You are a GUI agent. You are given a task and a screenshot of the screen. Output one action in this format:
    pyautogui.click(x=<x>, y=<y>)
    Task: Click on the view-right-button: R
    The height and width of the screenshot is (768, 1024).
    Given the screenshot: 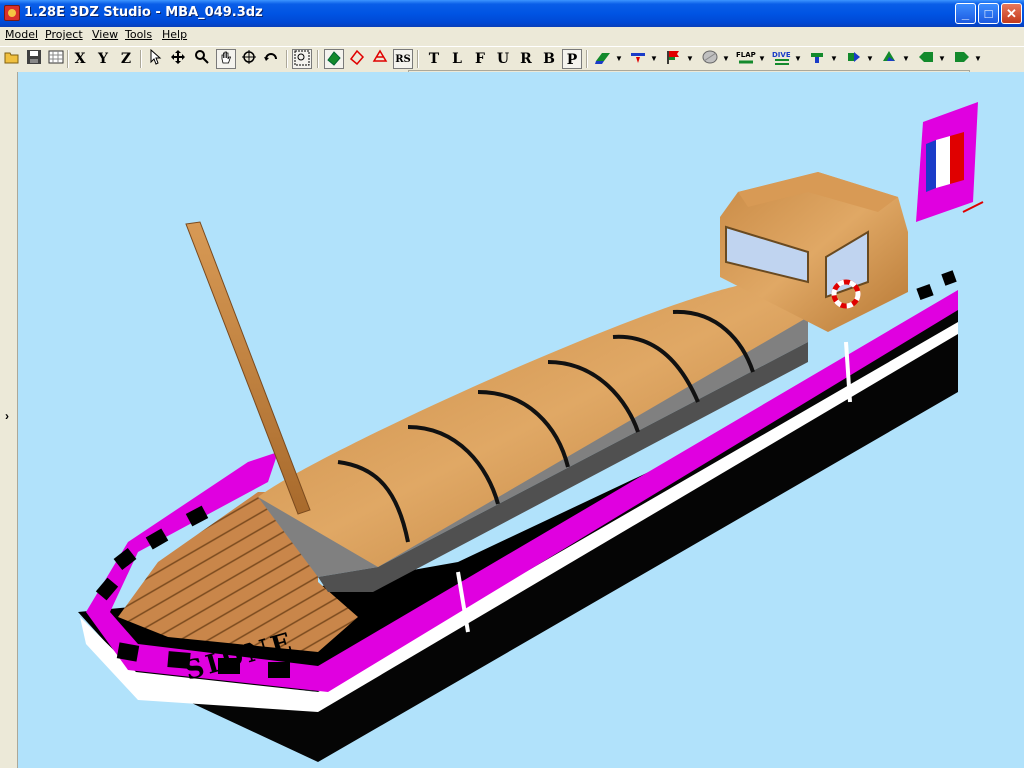 What is the action you would take?
    pyautogui.click(x=526, y=59)
    